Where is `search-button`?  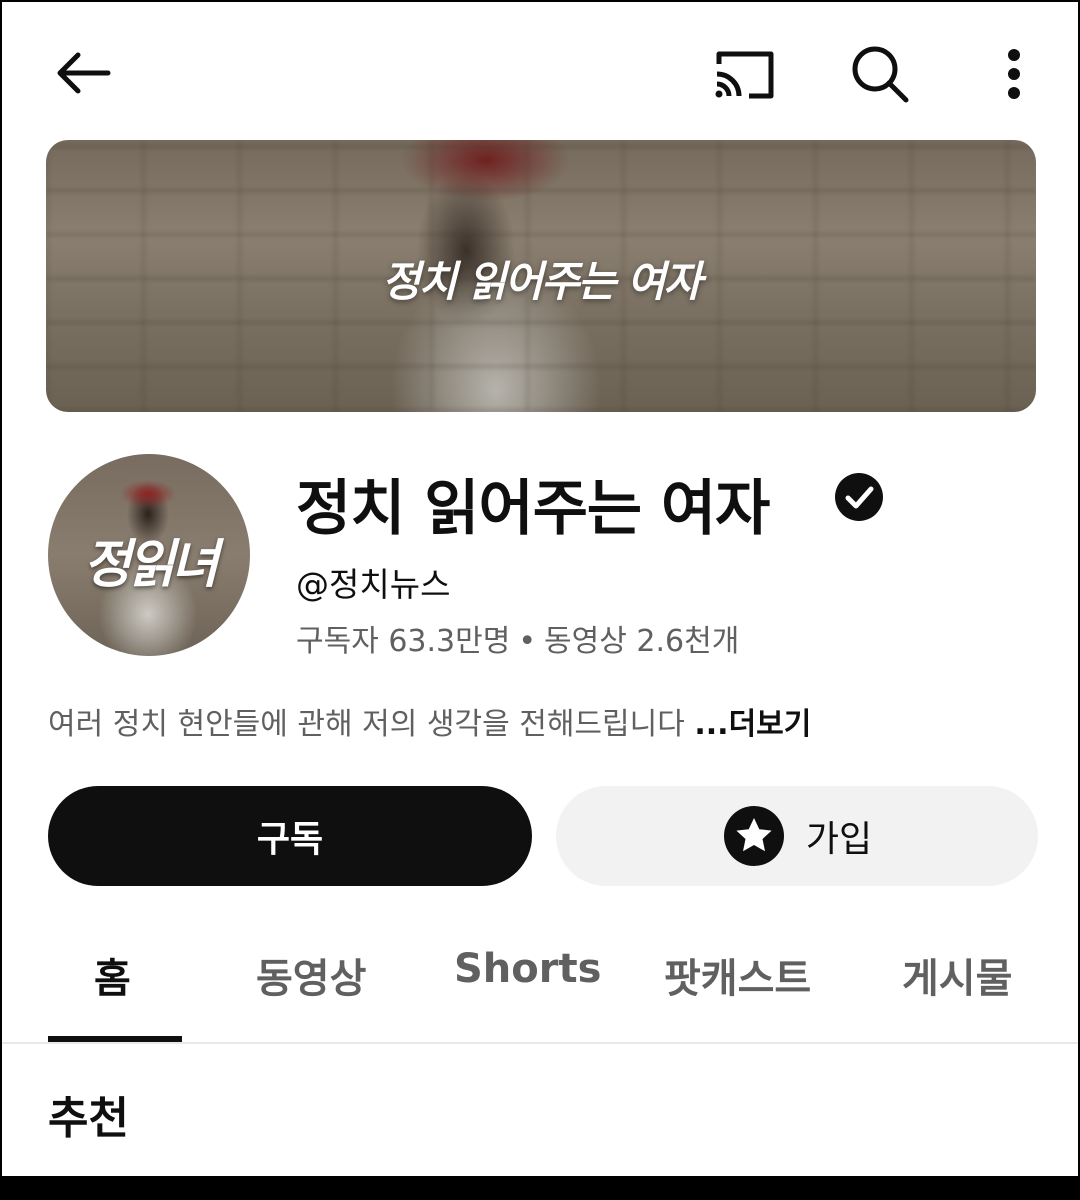
search-button is located at coordinates (880, 74).